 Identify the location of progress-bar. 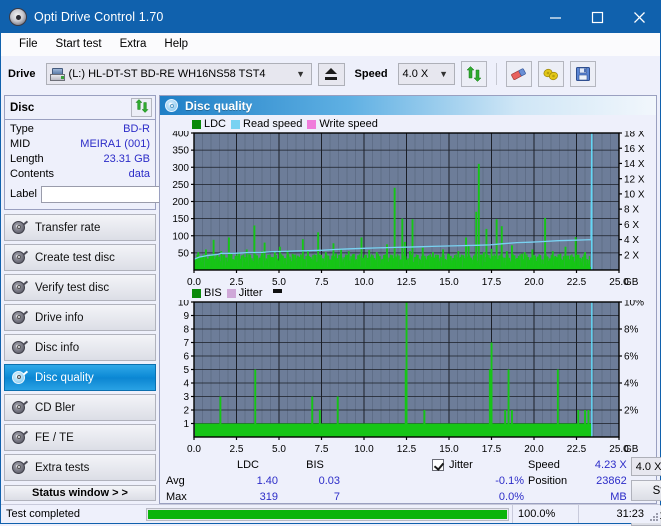
(327, 514).